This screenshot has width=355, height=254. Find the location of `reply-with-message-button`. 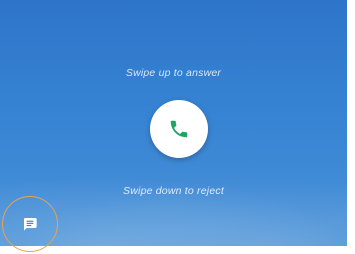

reply-with-message-button is located at coordinates (30, 224).